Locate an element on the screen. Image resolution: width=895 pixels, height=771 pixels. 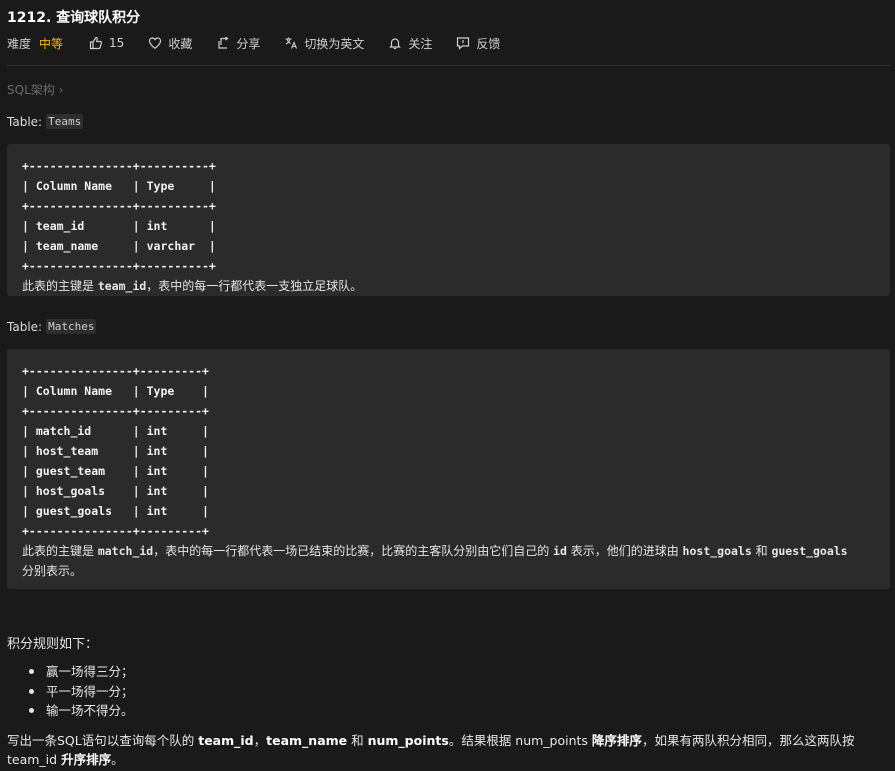
problem-toolbar: 难度 中等 15 收藏 分享 切换为英文 关注 反馈 is located at coordinates (265, 43).